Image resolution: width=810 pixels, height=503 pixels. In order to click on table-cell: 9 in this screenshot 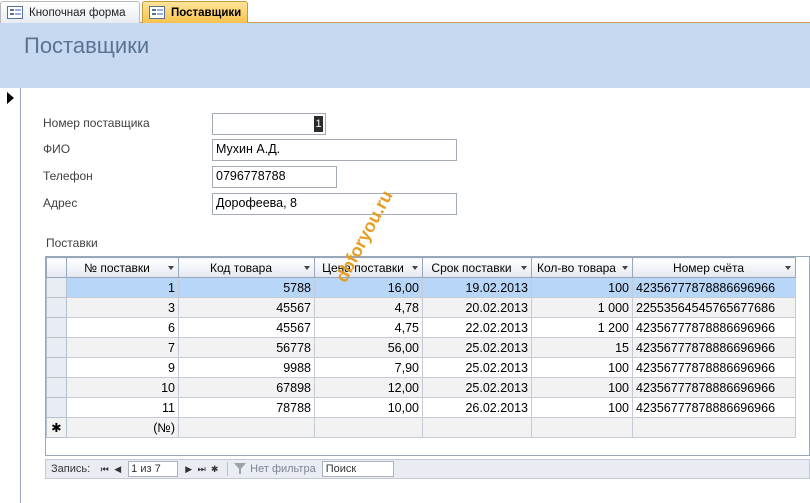, I will do `click(122, 367)`.